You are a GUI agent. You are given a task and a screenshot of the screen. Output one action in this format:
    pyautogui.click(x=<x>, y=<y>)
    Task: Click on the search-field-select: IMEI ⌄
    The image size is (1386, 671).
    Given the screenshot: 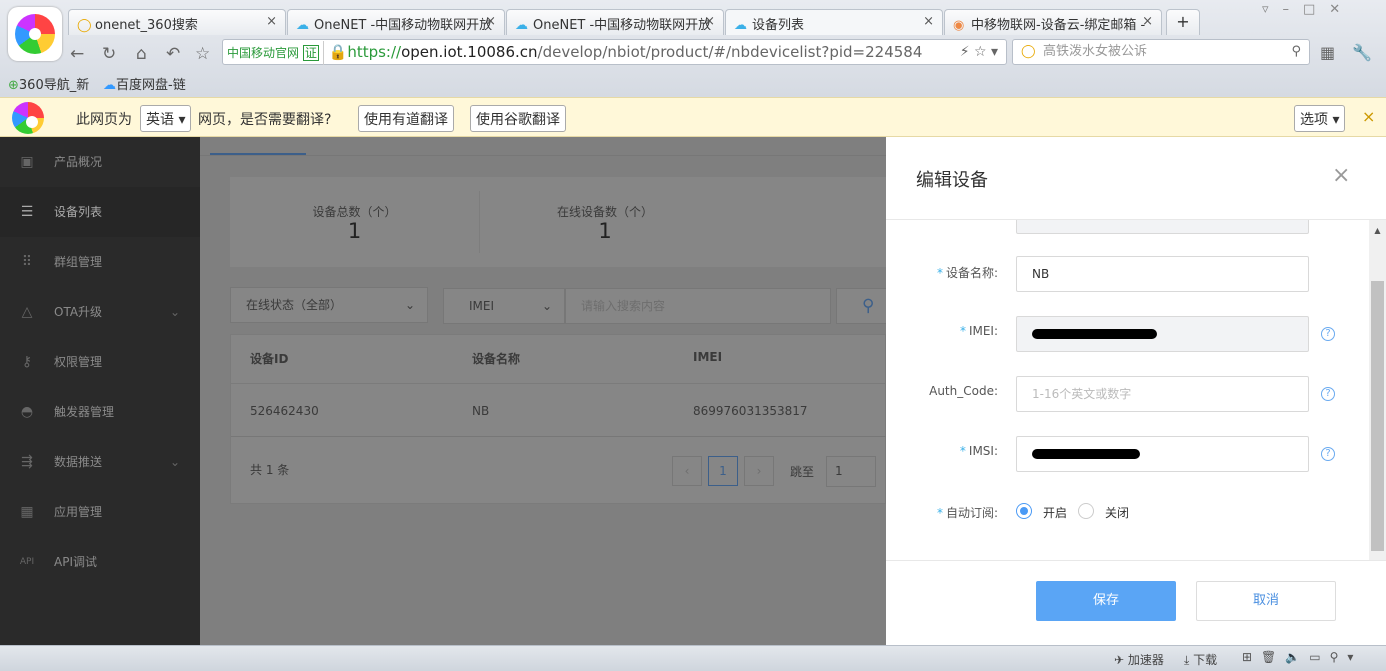 What is the action you would take?
    pyautogui.click(x=504, y=306)
    